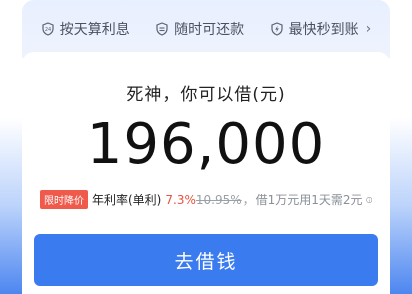  What do you see at coordinates (206, 144) in the screenshot?
I see `loan-amount: 196,000` at bounding box center [206, 144].